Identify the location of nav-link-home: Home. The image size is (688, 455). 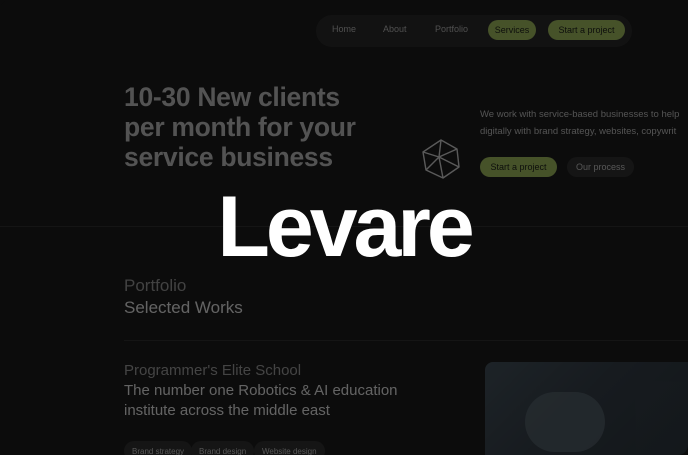
(344, 29).